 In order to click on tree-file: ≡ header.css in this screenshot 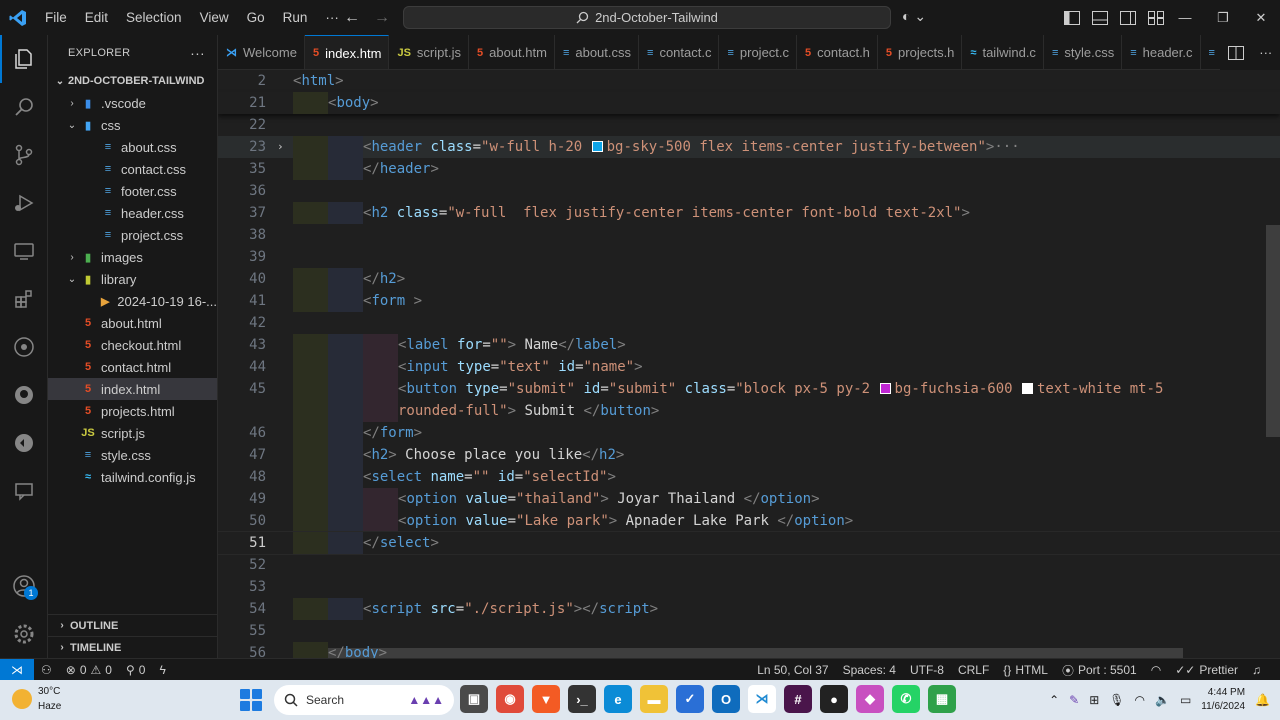, I will do `click(132, 213)`.